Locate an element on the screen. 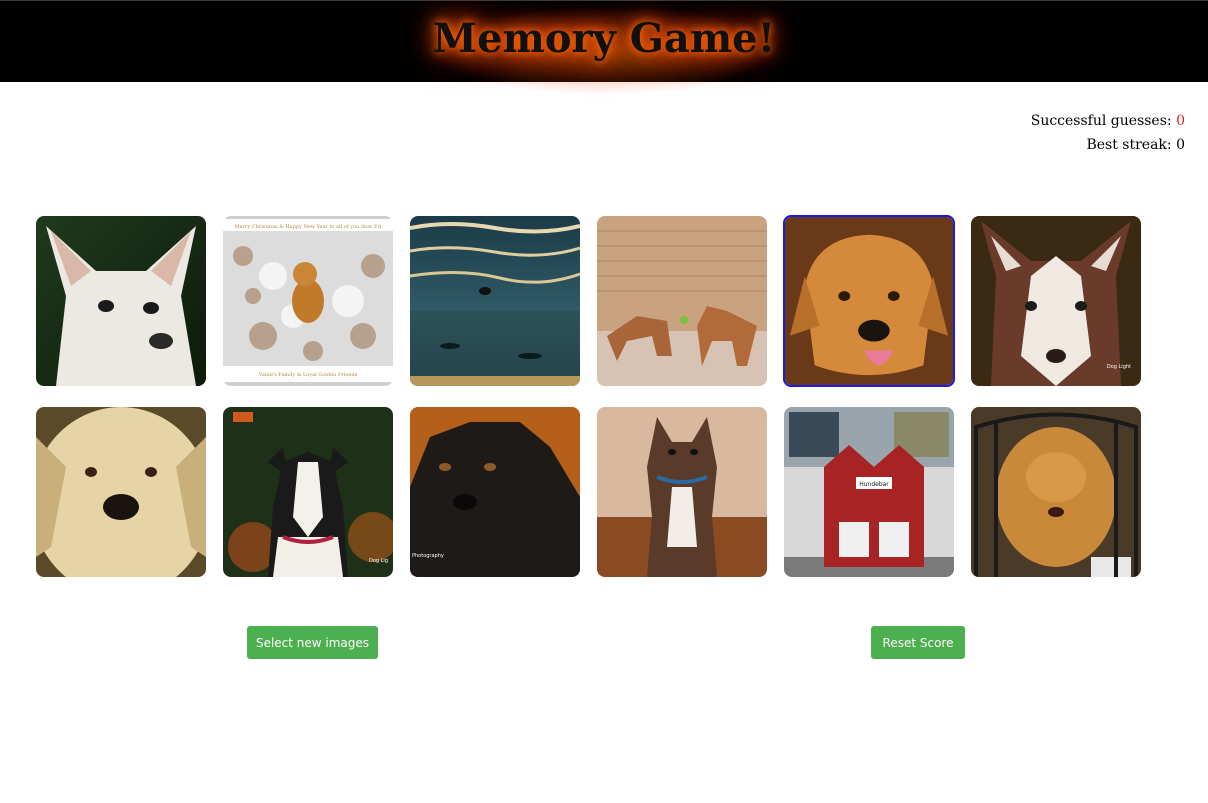  black-dog-image: Photography is located at coordinates (495, 492).